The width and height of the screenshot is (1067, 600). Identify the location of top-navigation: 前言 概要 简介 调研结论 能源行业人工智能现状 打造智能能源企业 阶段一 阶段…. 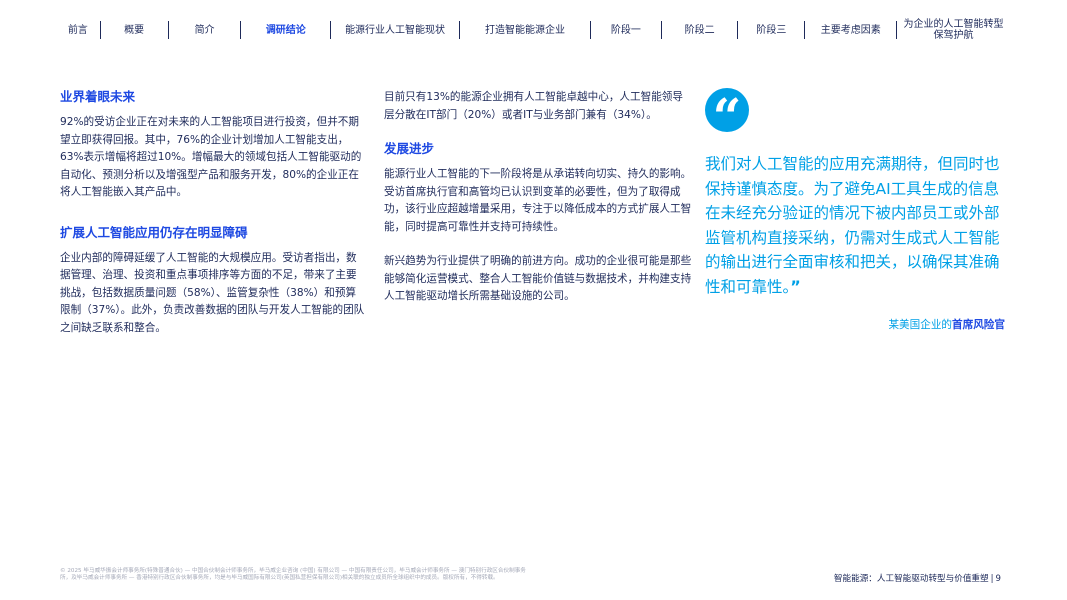
(533, 30).